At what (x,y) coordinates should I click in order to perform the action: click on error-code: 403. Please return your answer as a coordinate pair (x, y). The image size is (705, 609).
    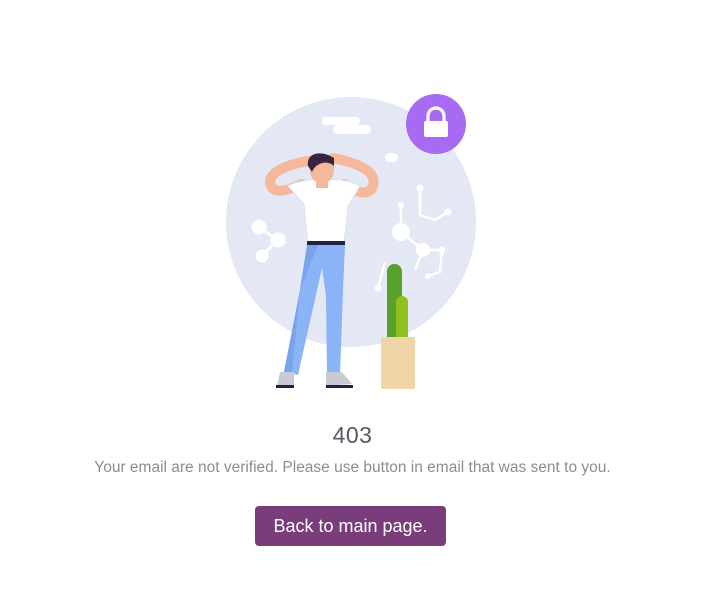
    Looking at the image, I should click on (352, 435).